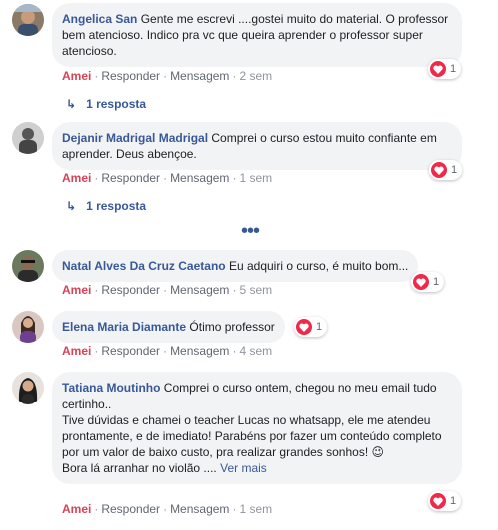  Describe the element at coordinates (167, 290) in the screenshot. I see `comment-actions: Amei · Responder · Mensagem · 5 sem` at that location.